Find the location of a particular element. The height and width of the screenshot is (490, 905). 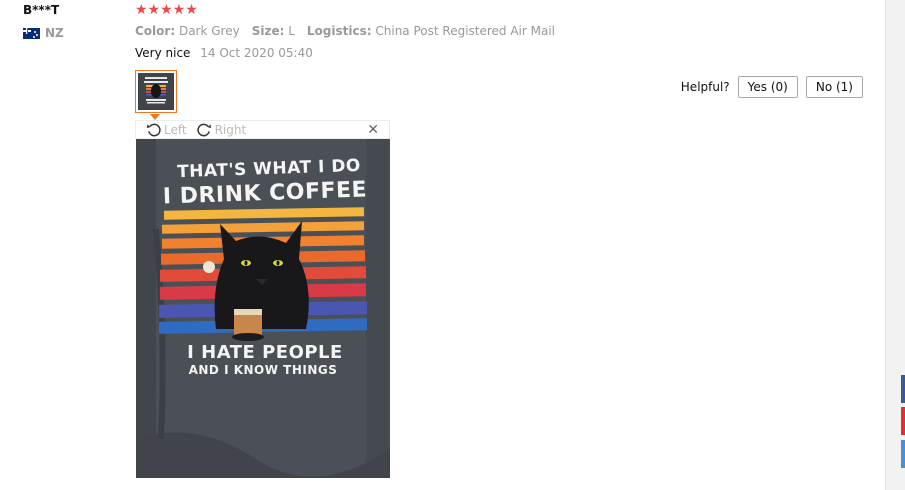

rotate-left-button: Left is located at coordinates (166, 129).